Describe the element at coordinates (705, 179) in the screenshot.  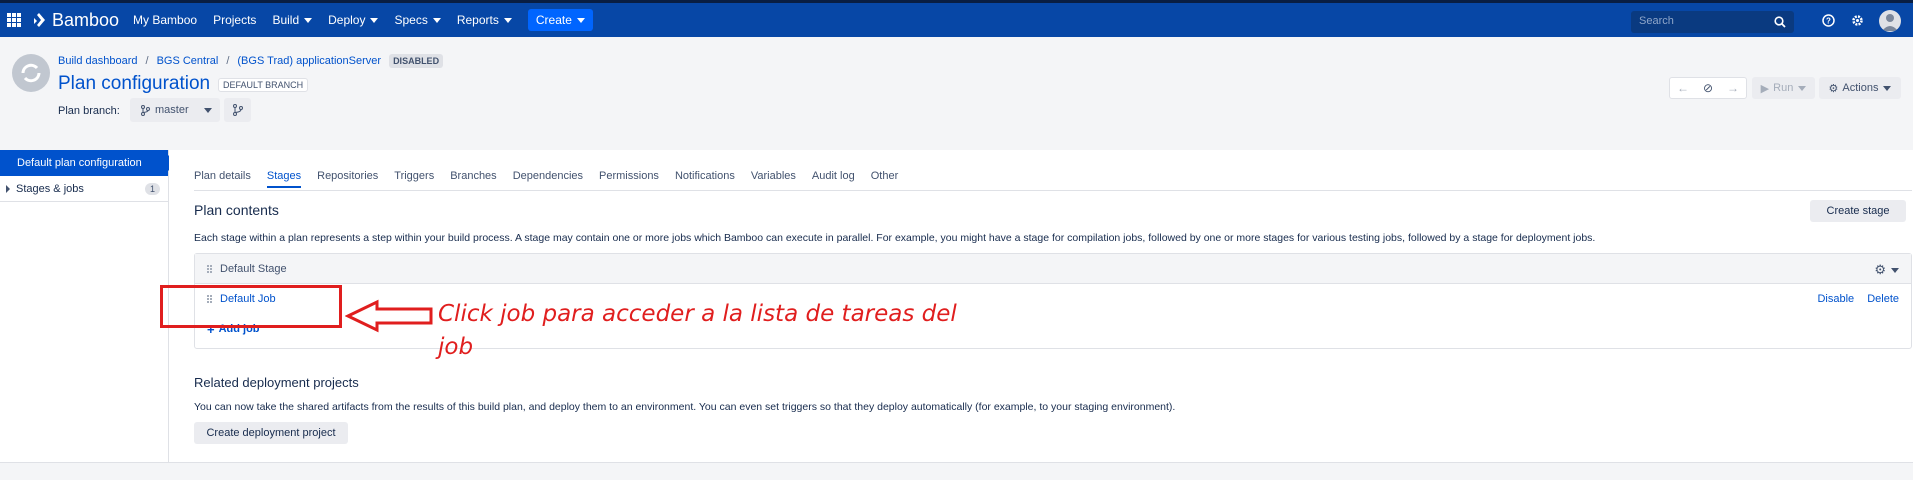
I see `tab-notifications: Notifications` at that location.